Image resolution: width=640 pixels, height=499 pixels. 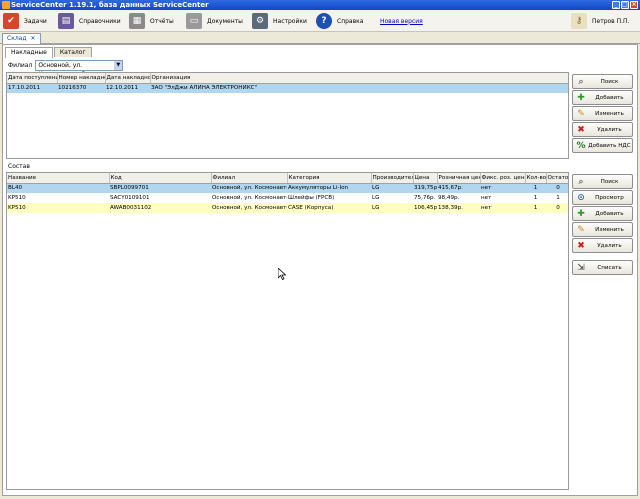 What do you see at coordinates (160, 208) in the screenshot?
I see `cell: AWAB0031102` at bounding box center [160, 208].